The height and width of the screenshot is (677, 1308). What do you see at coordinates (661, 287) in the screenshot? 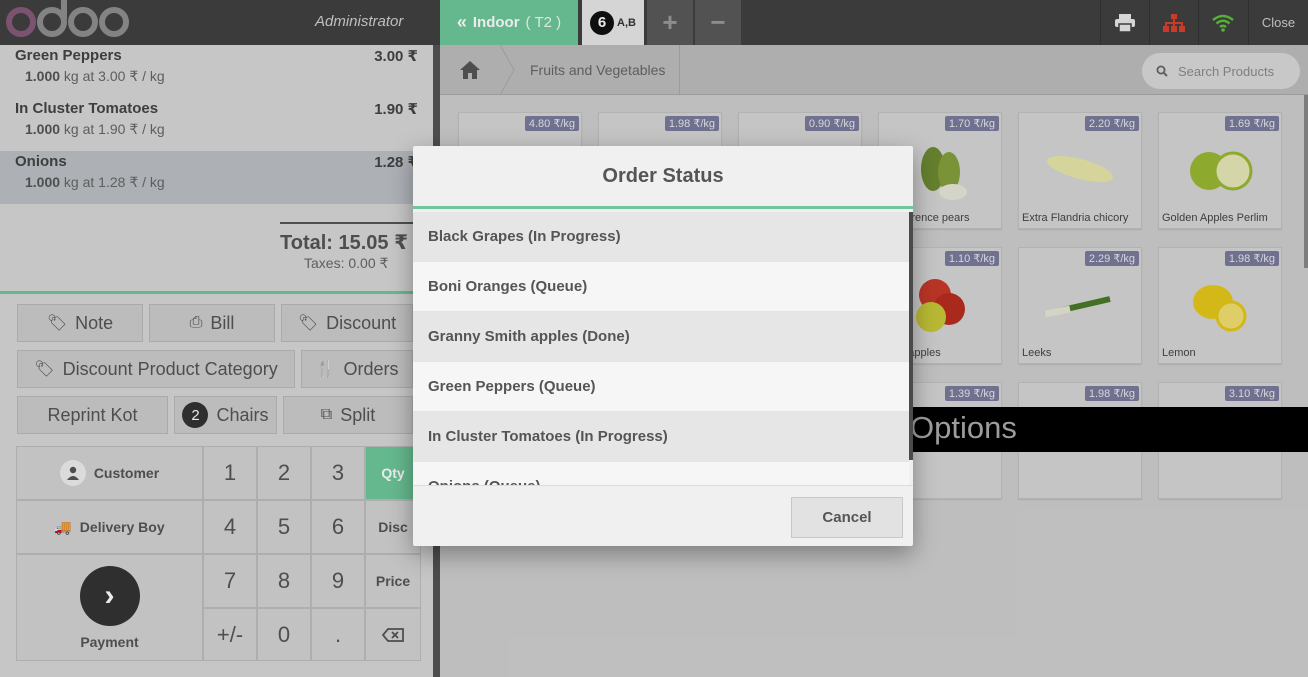
I see `order-status-item: Boni Oranges (Queue)` at bounding box center [661, 287].